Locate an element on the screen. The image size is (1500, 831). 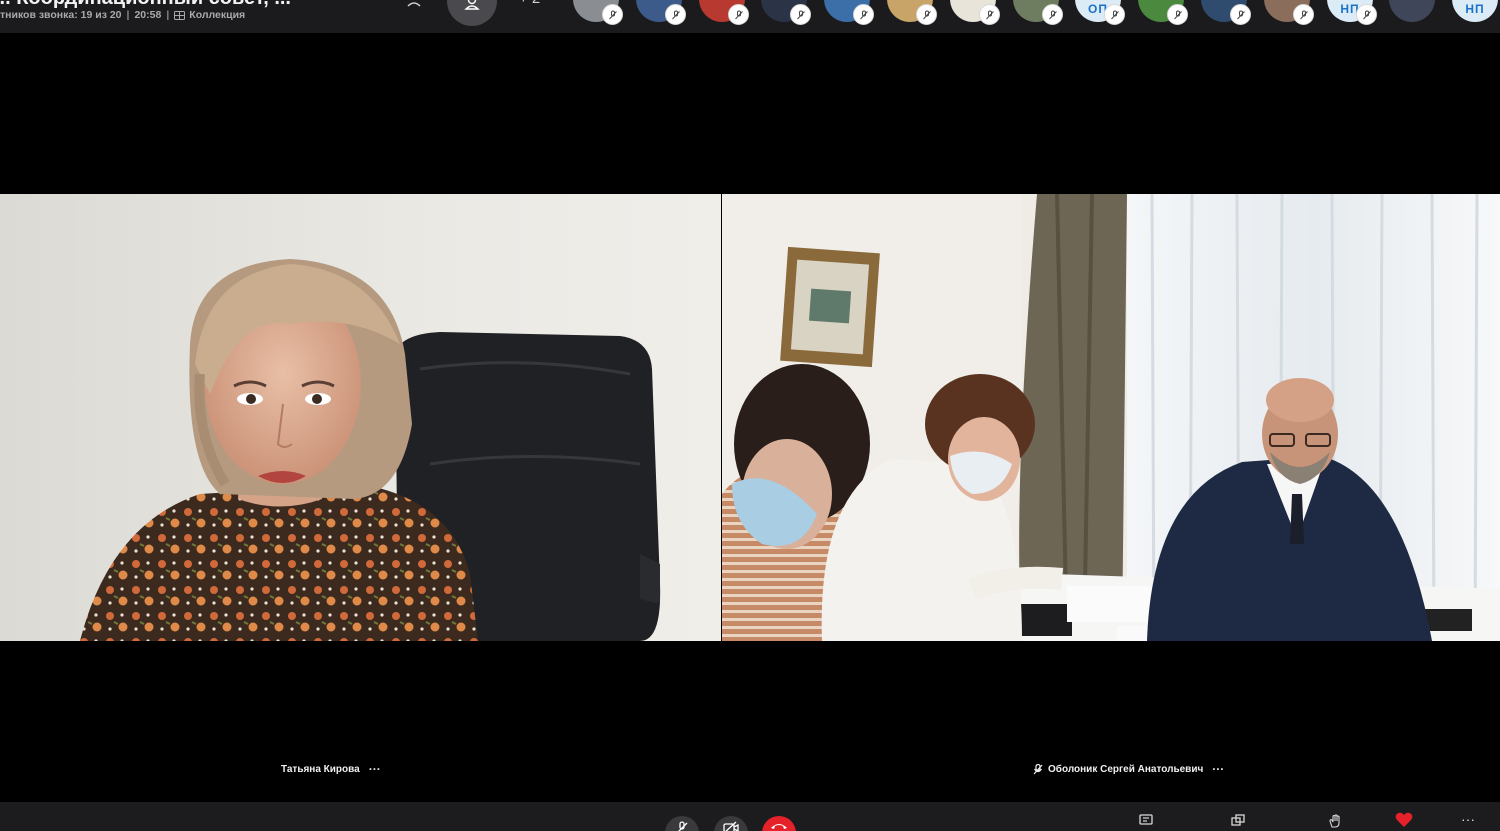
participant-name-text: Татьяна Кирова is located at coordinates (320, 769).